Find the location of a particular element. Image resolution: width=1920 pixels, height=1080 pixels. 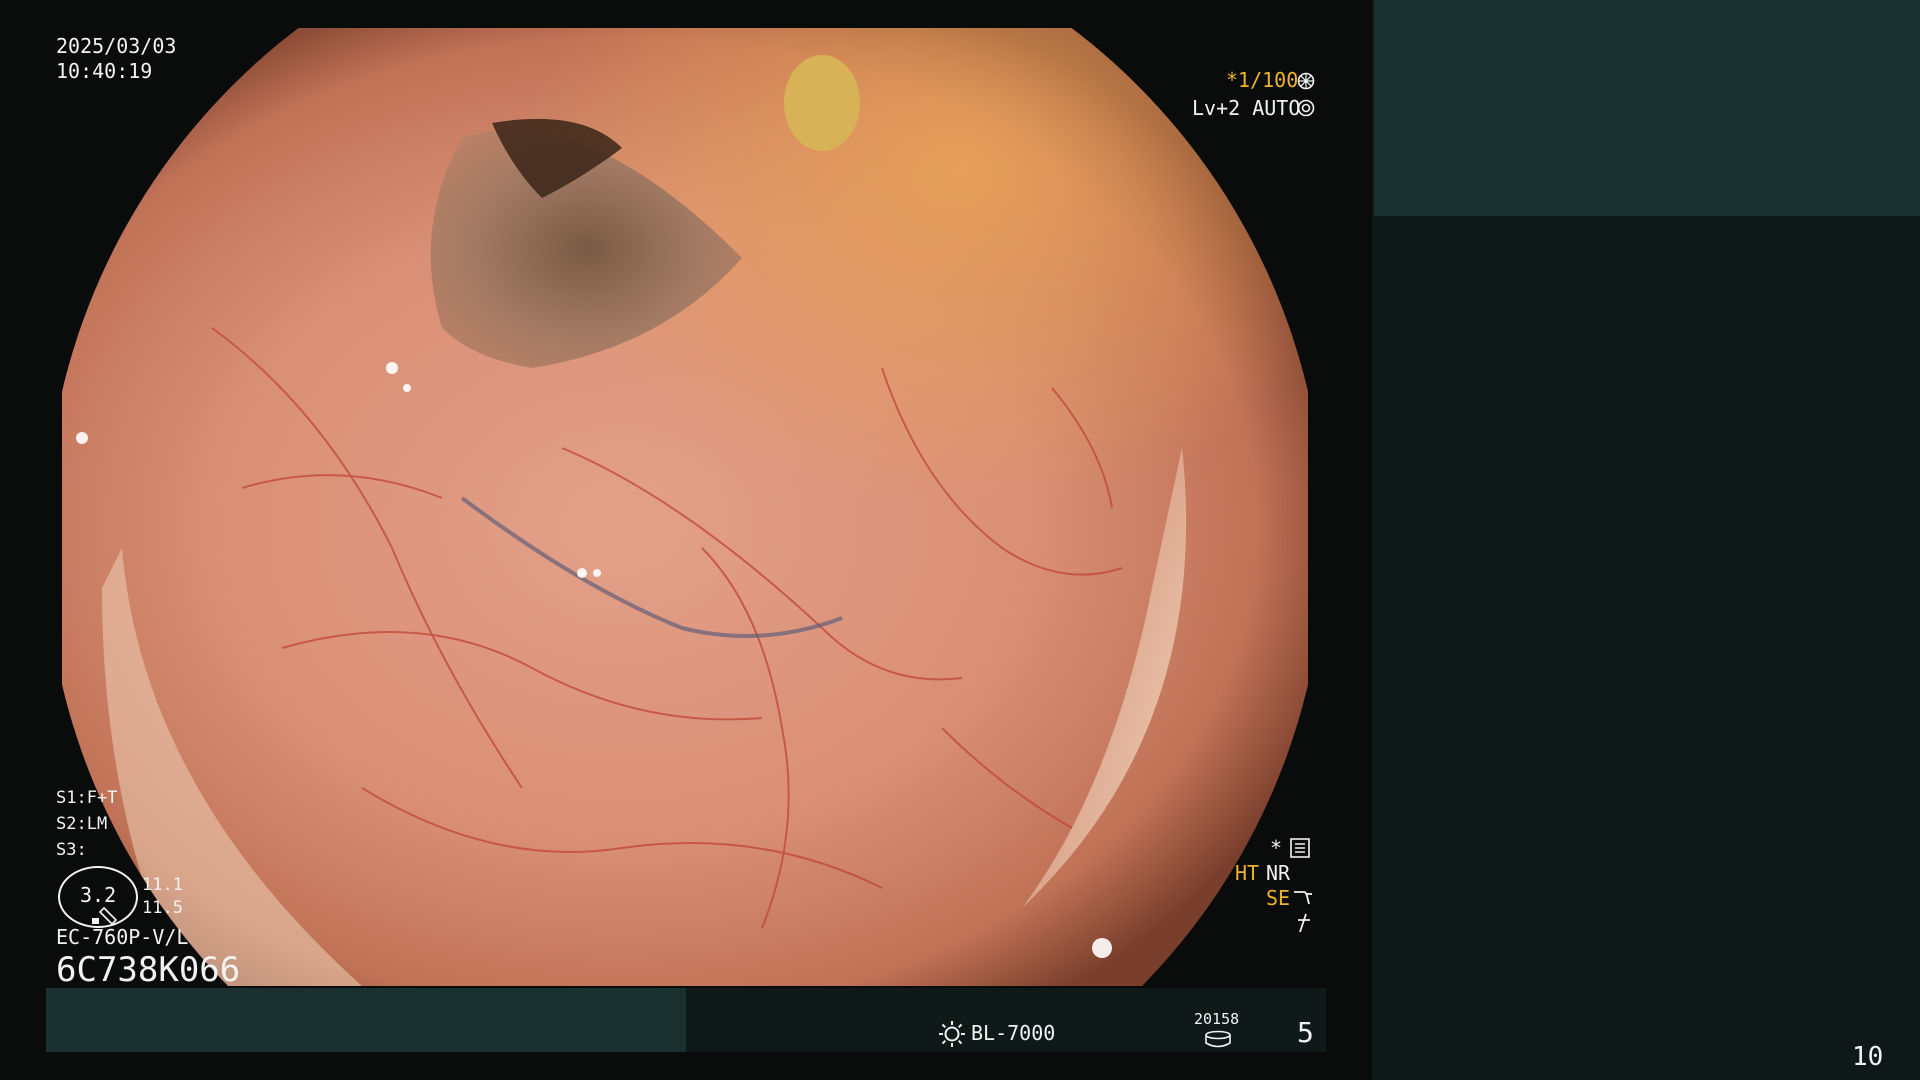

time-label: 10:40:19 is located at coordinates (104, 71).